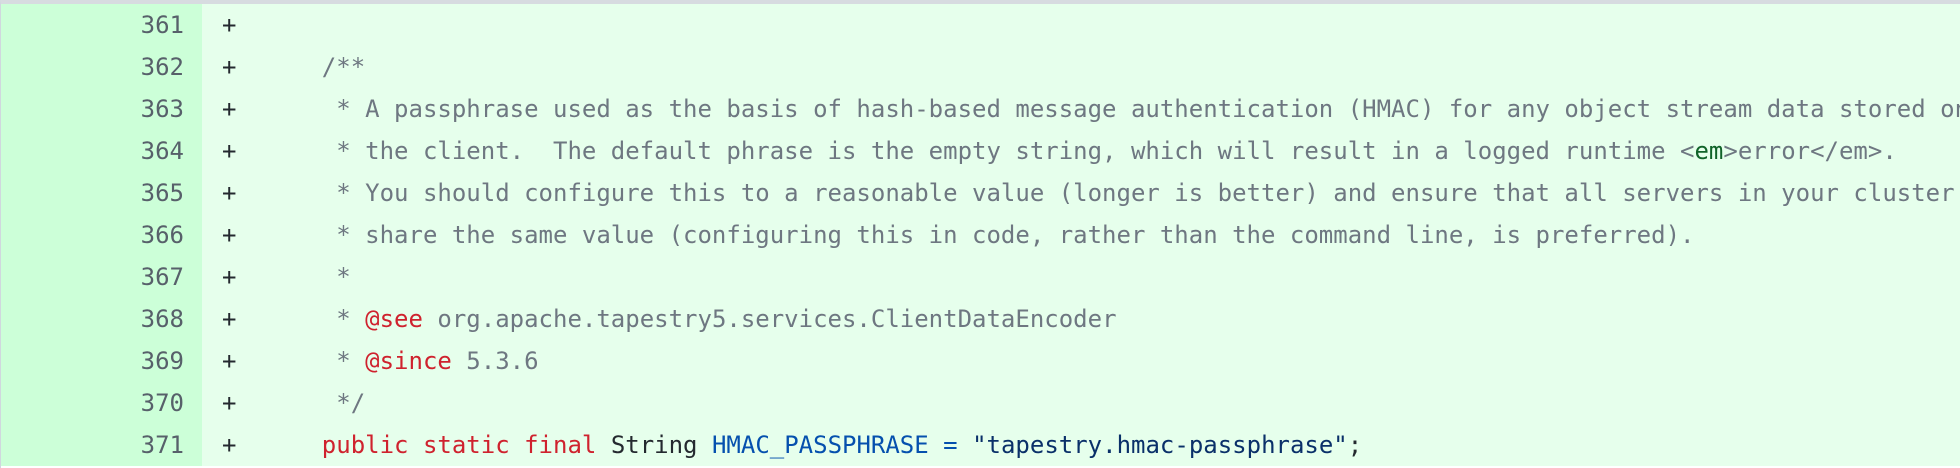  I want to click on line-number: 367, so click(101, 277).